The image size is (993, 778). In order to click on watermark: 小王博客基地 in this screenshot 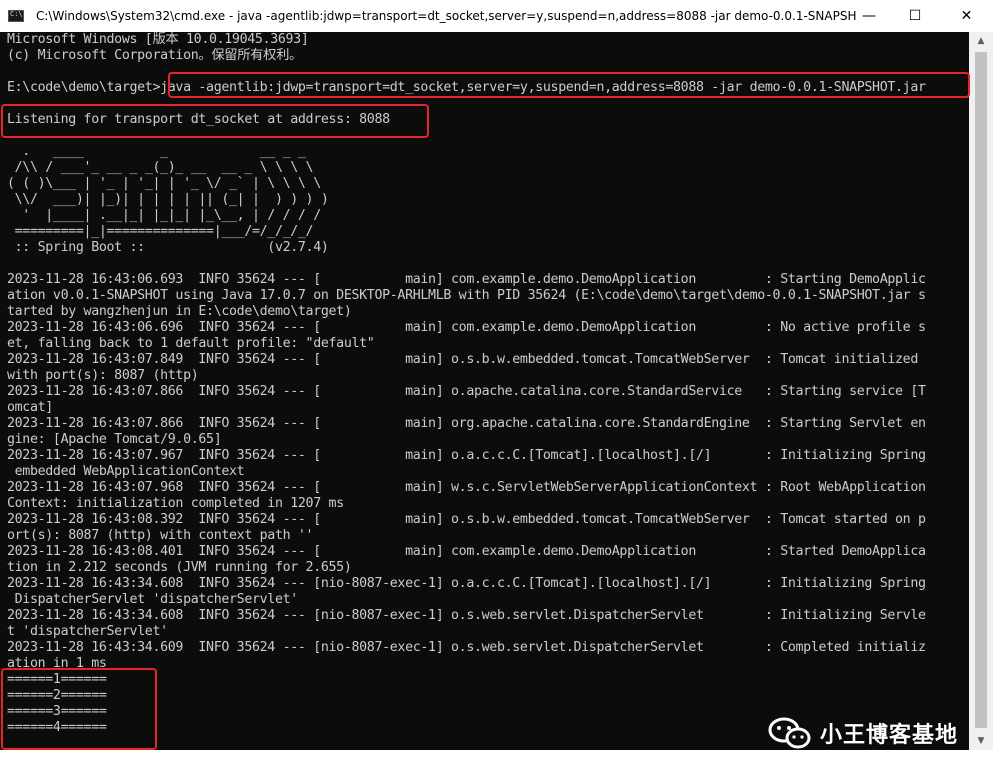, I will do `click(863, 733)`.